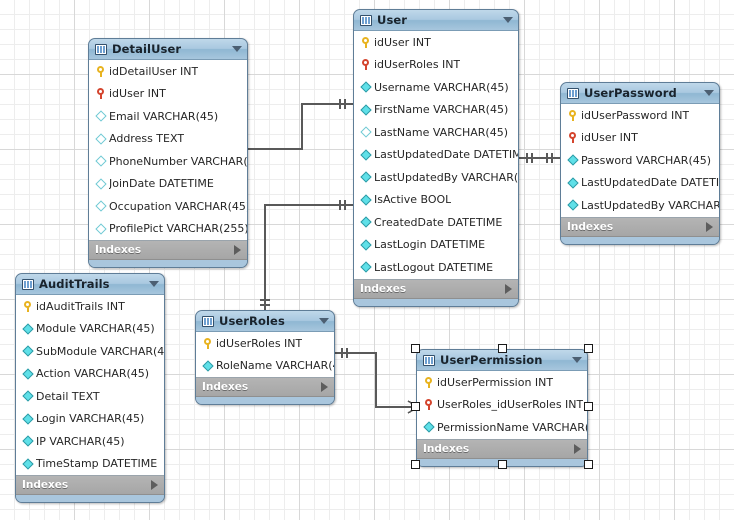  What do you see at coordinates (436, 110) in the screenshot?
I see `column-row: FirstName VARCHAR(45)` at bounding box center [436, 110].